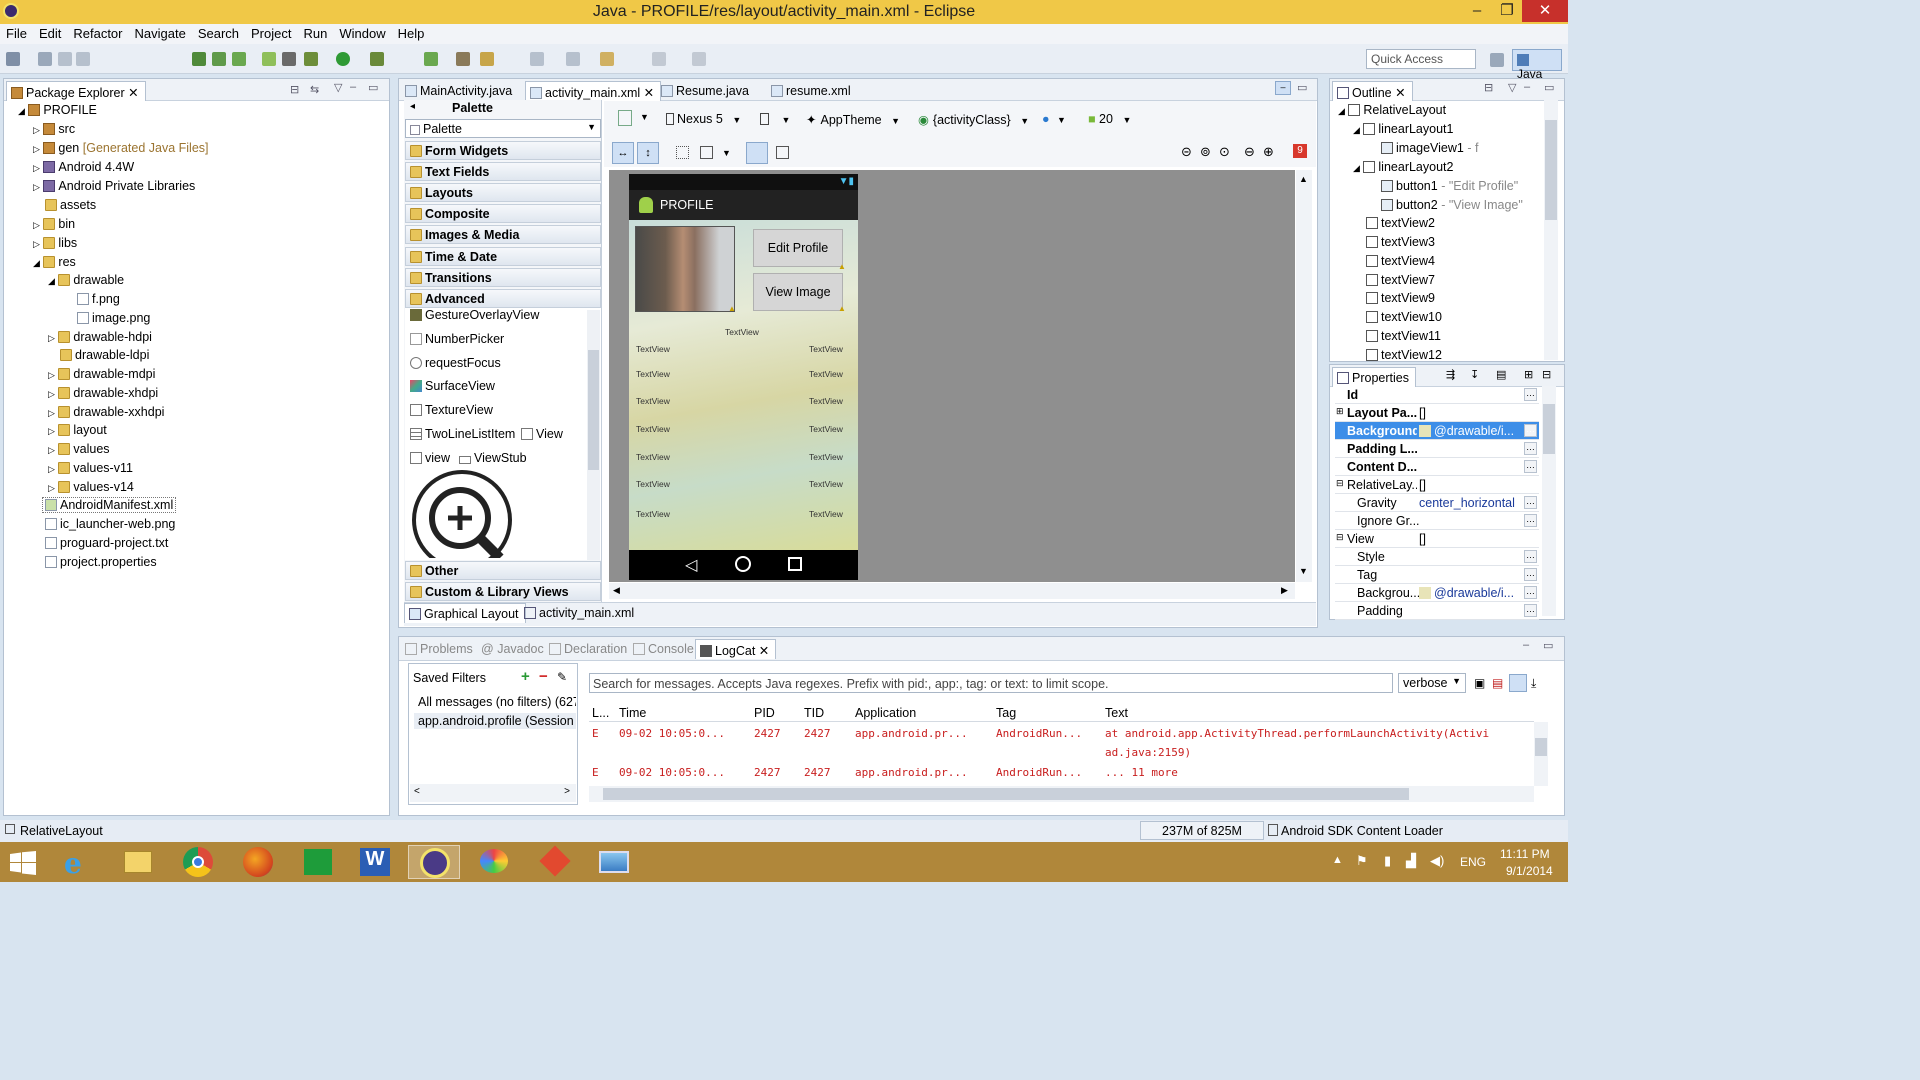  What do you see at coordinates (239, 59) in the screenshot?
I see `lint-icon` at bounding box center [239, 59].